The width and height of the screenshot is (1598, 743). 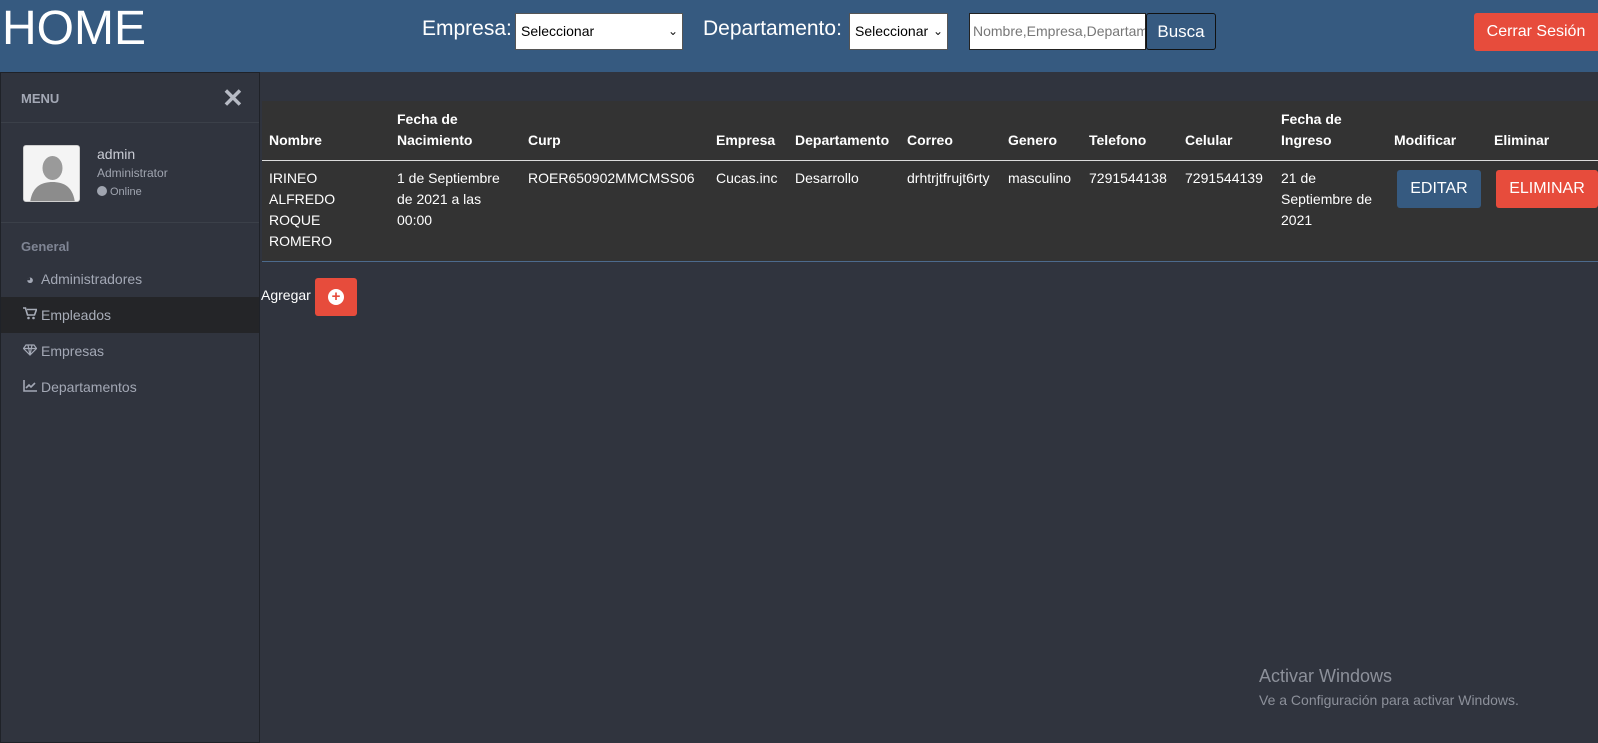 What do you see at coordinates (467, 28) in the screenshot?
I see `empresa-label: Empresa:` at bounding box center [467, 28].